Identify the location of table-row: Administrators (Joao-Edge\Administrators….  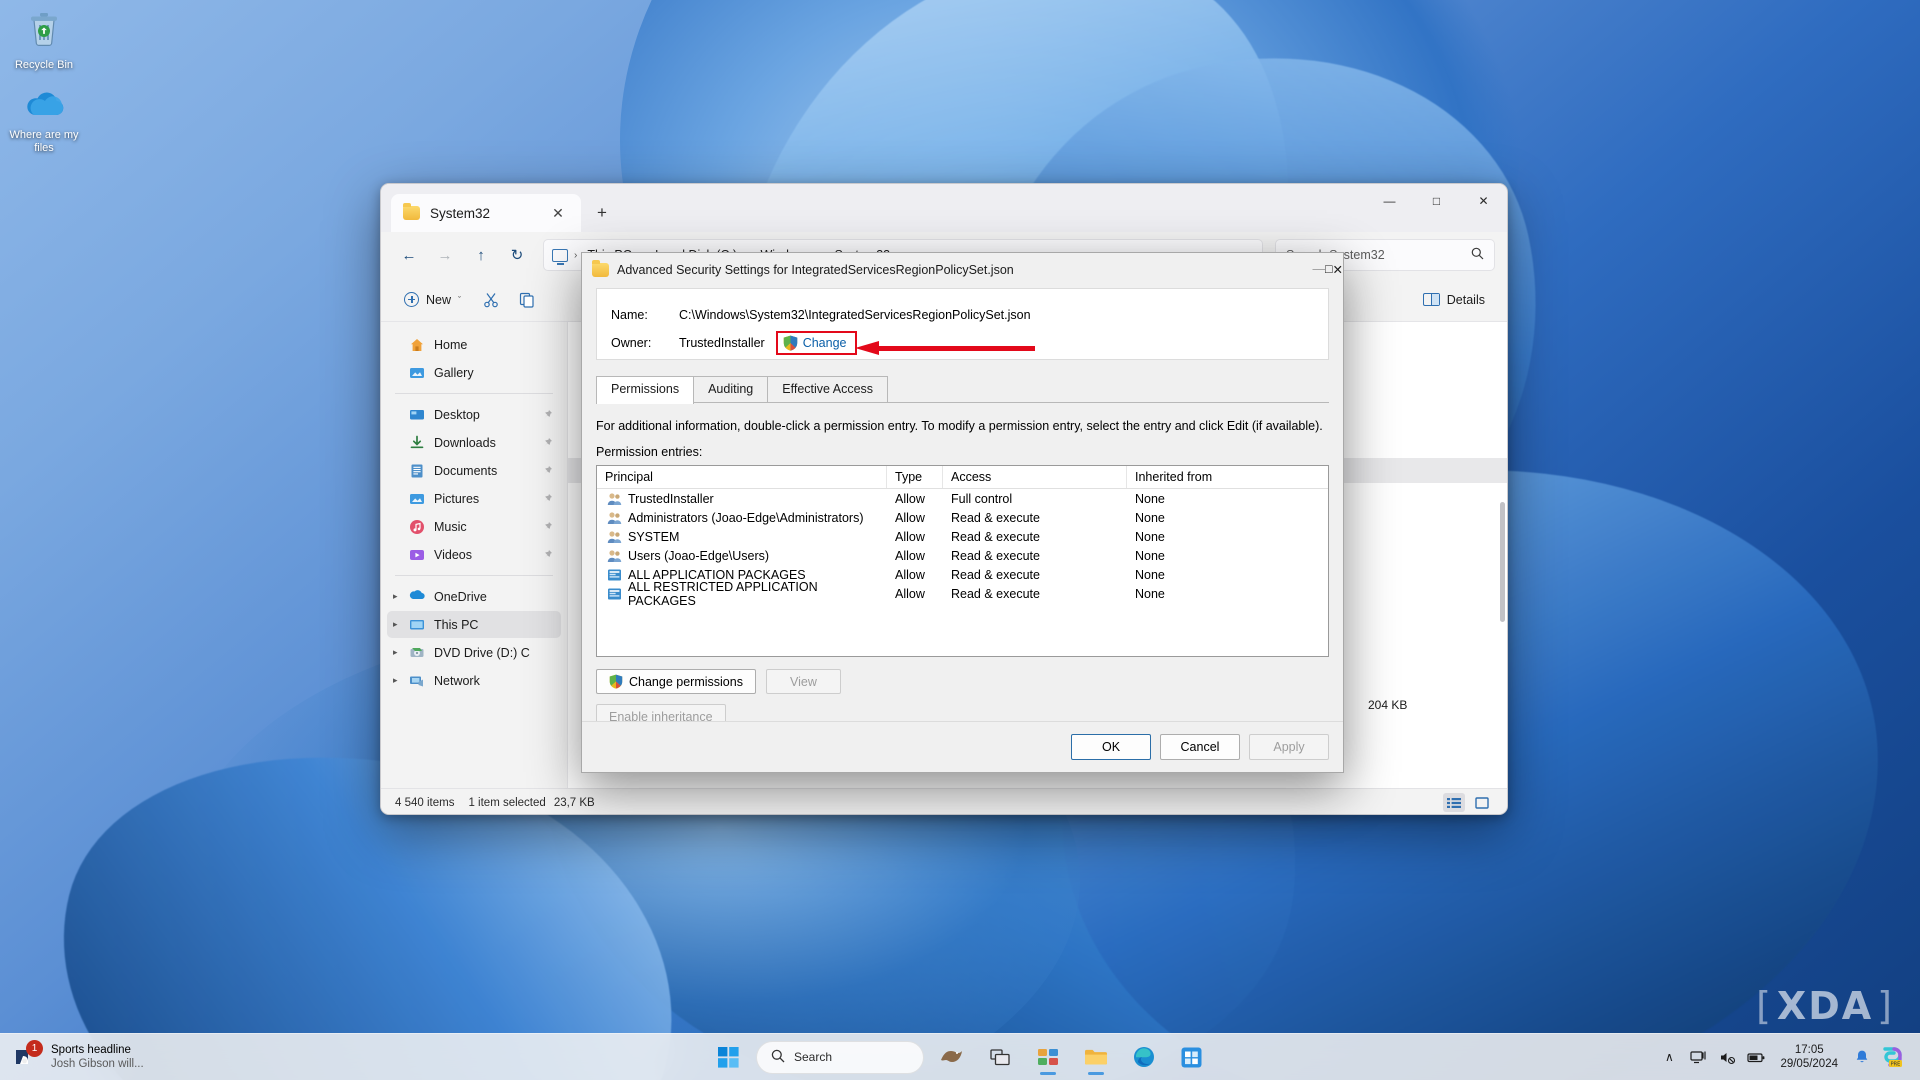
(962, 517).